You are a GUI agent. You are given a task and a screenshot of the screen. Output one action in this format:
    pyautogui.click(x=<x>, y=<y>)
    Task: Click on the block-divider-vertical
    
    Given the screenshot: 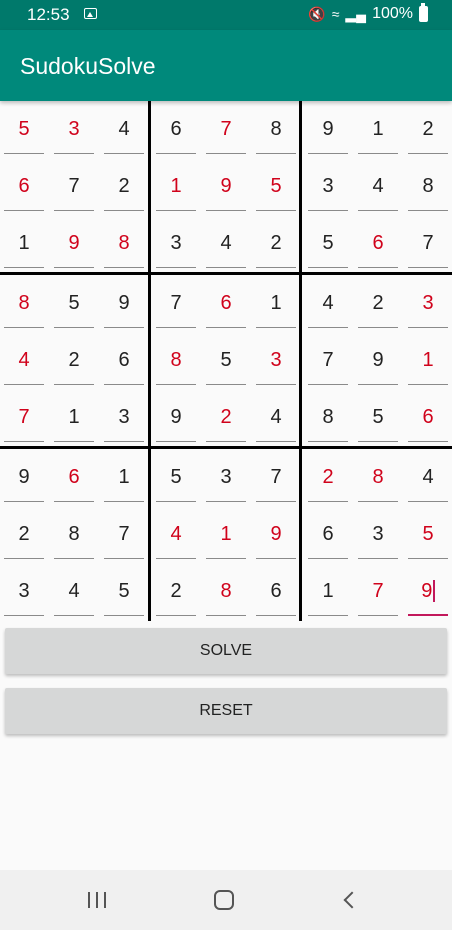 What is the action you would take?
    pyautogui.click(x=149, y=361)
    